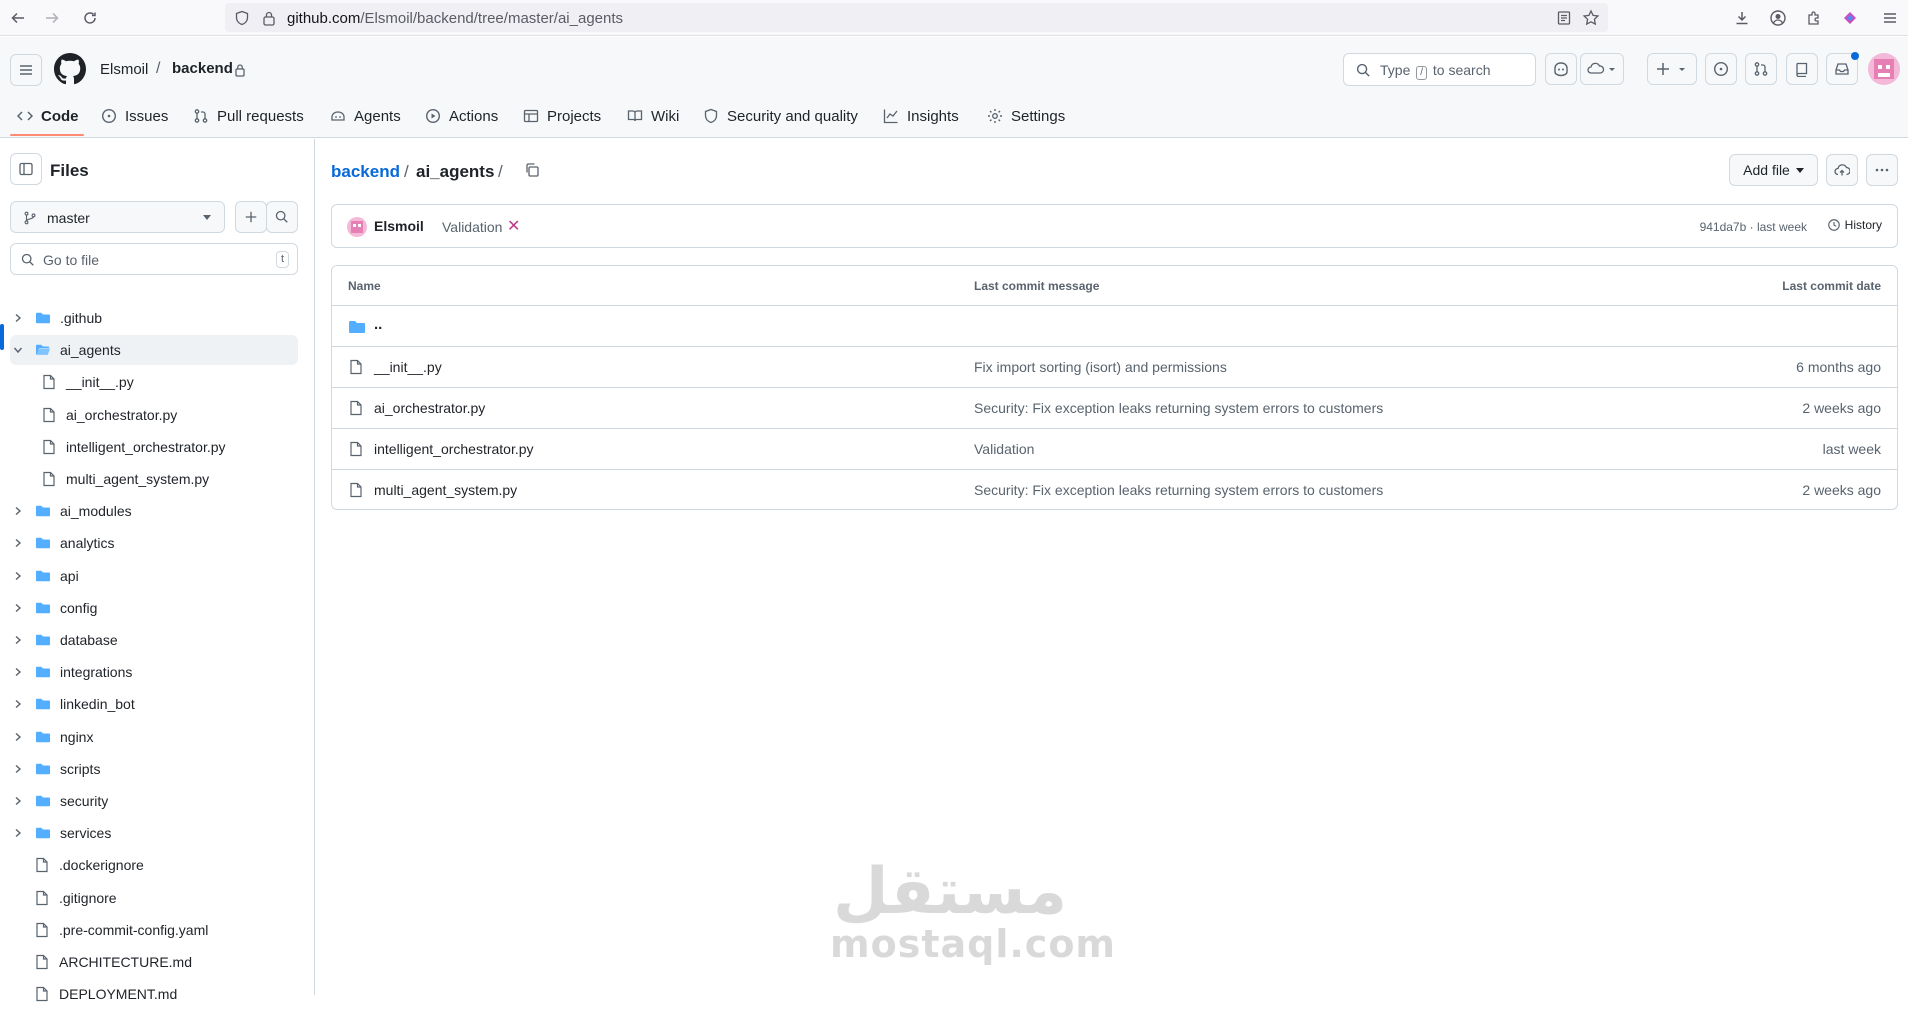 The height and width of the screenshot is (1009, 1908). Describe the element at coordinates (154, 318) in the screenshot. I see `tree-folder: .github` at that location.